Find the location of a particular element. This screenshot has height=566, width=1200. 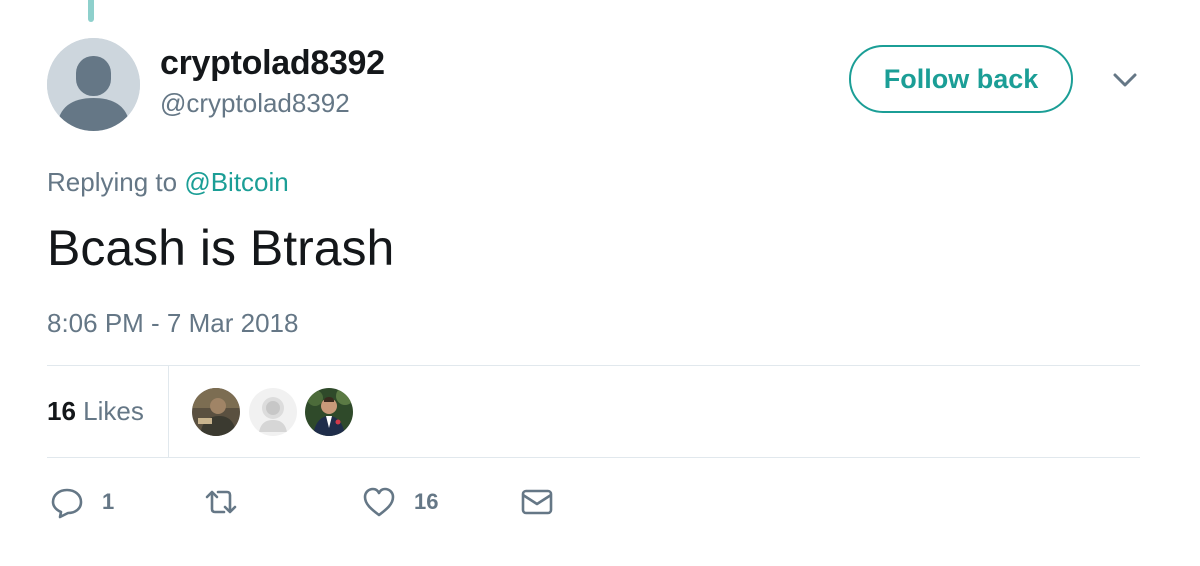

replying-to-line: Replying to @Bitcoin is located at coordinates (168, 182).